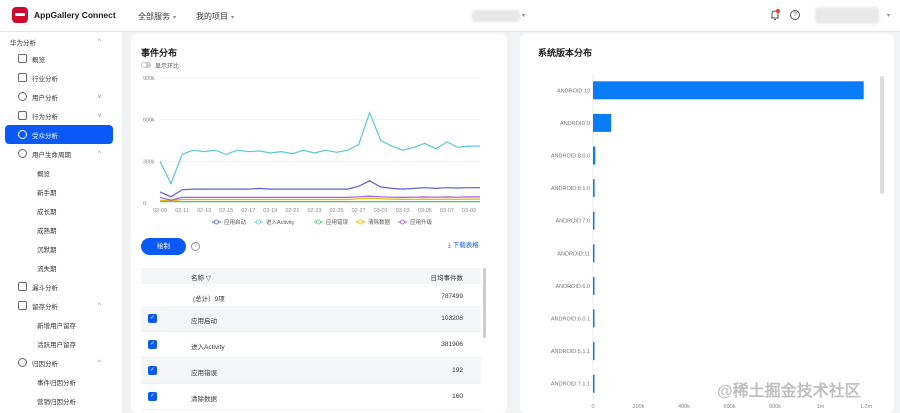 The image size is (900, 413). What do you see at coordinates (570, 385) in the screenshot?
I see `category-label: ANDROID:7.1.1` at bounding box center [570, 385].